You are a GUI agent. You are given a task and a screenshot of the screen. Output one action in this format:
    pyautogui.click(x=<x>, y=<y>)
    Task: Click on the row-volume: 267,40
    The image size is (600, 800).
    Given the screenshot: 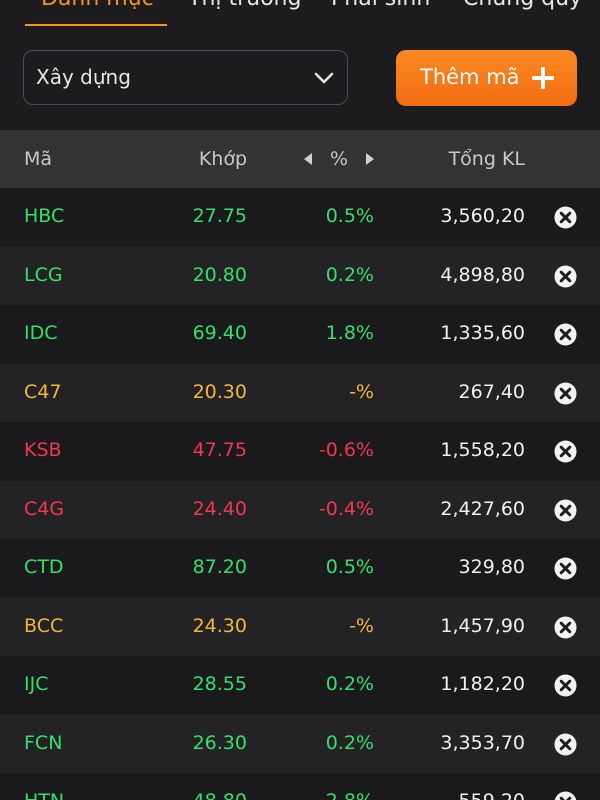 What is the action you would take?
    pyautogui.click(x=491, y=391)
    